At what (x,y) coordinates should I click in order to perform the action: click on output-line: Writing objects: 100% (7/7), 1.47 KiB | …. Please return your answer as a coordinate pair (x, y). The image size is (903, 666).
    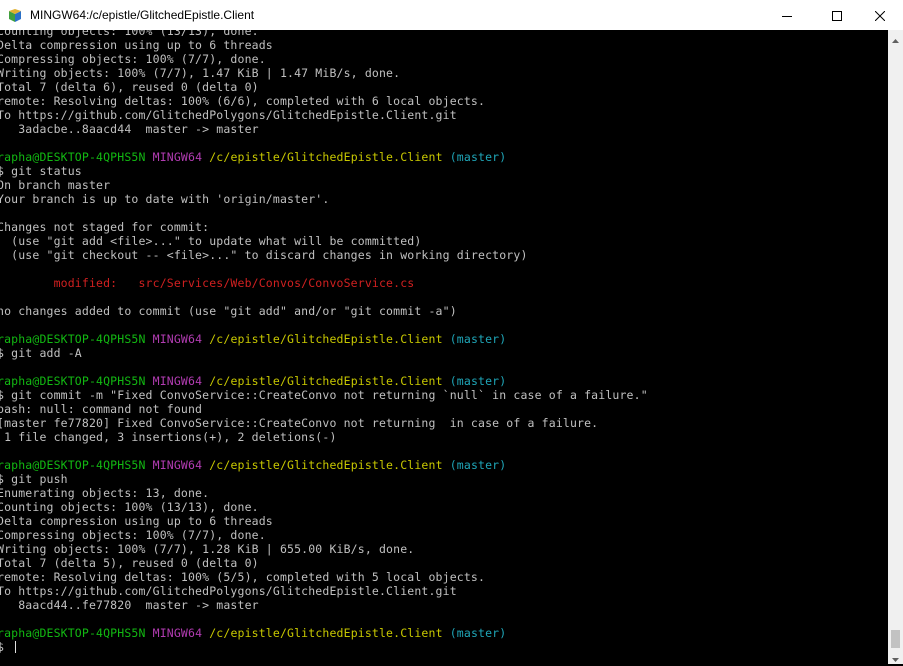
    Looking at the image, I should click on (200, 73).